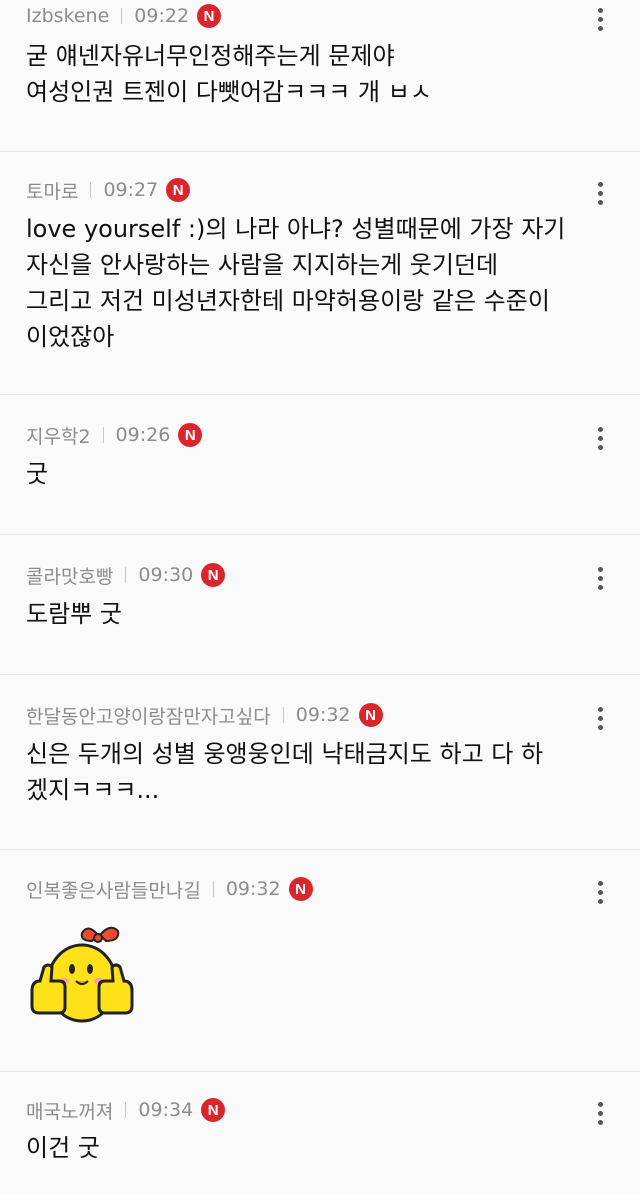 The width and height of the screenshot is (640, 1194). I want to click on comment-text-line: 여성인권 트젠이 다뺏어감ㅋㅋㅋ 개 ㅂㅅ, so click(229, 92).